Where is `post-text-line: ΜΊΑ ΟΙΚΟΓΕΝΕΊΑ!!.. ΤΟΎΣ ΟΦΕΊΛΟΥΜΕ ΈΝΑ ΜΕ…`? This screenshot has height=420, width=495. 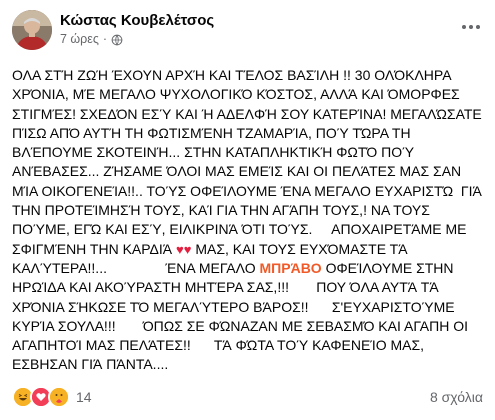 post-text-line: ΜΊΑ ΟΙΚΟΓΕΝΕΊΑ!!.. ΤΟΎΣ ΟΦΕΊΛΟΥΜΕ ΈΝΑ ΜΕ… is located at coordinates (247, 190).